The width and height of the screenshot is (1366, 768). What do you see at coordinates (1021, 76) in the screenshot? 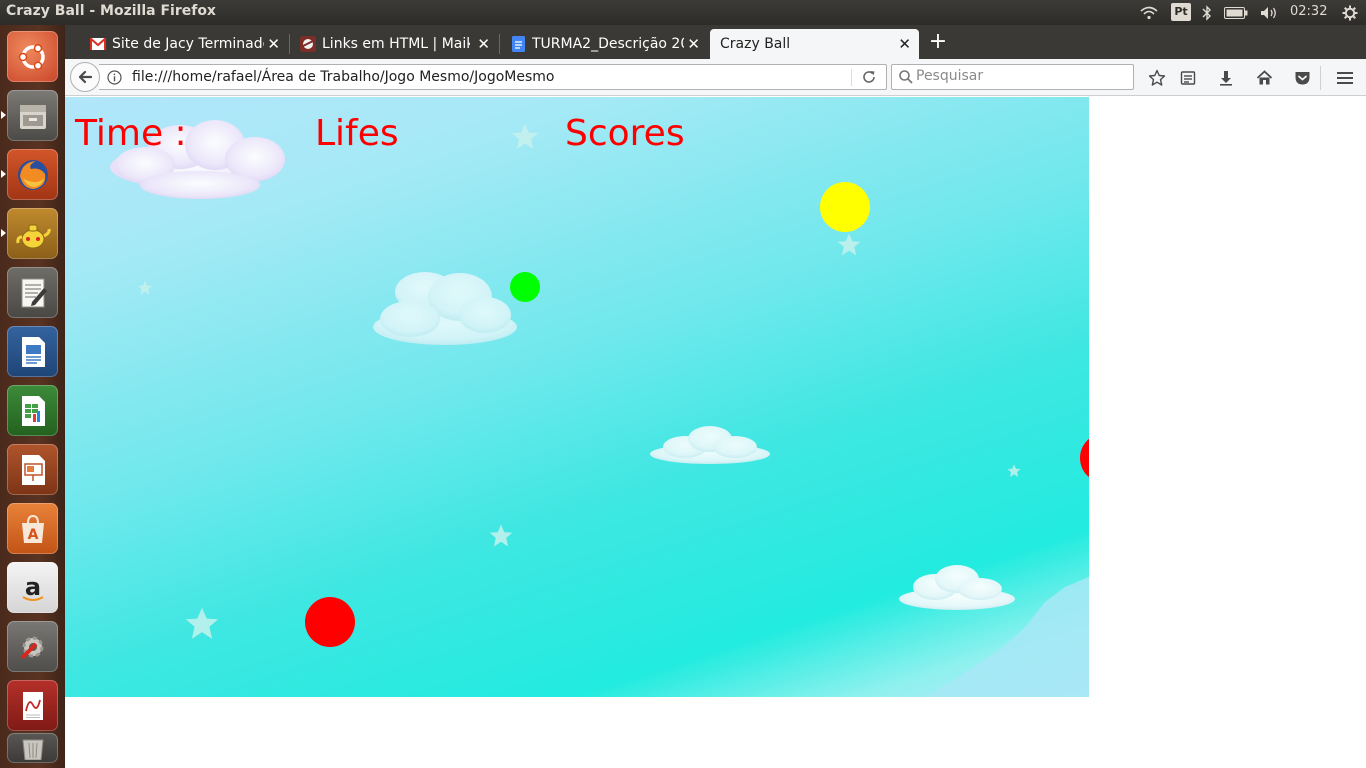
I see `search-input` at bounding box center [1021, 76].